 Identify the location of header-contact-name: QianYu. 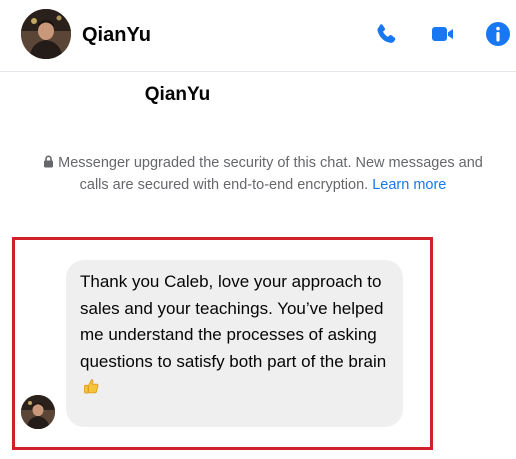
(116, 35).